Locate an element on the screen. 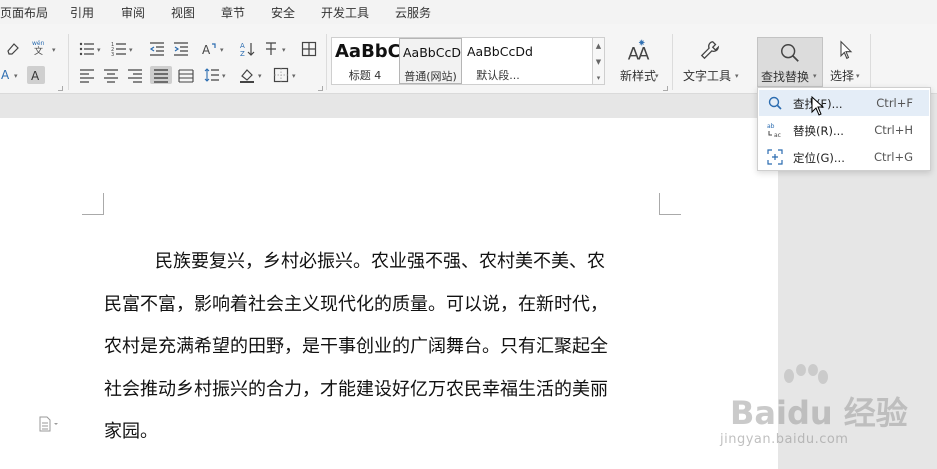 The width and height of the screenshot is (937, 469). replace-icon: ab ac is located at coordinates (775, 130).